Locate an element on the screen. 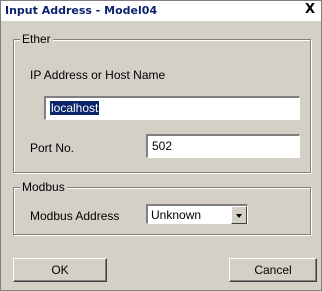  port-label: Port No. is located at coordinates (52, 148).